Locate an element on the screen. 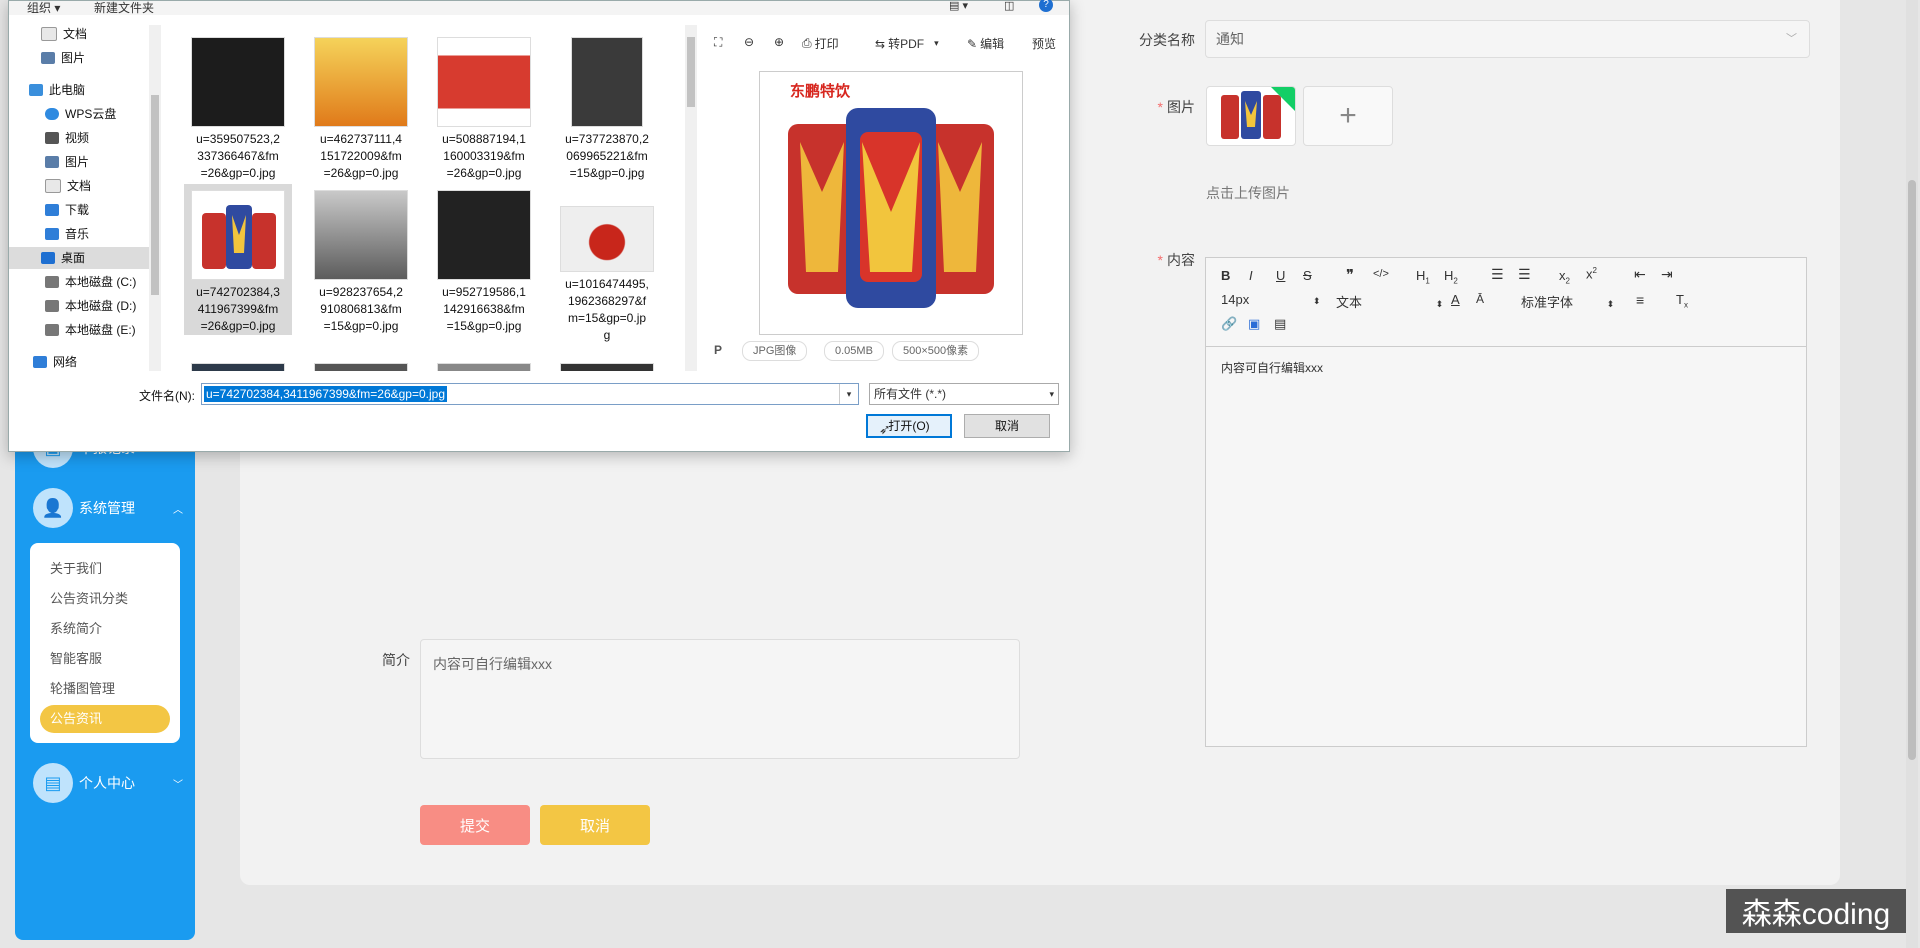  zoom-in-icon: ⊕ is located at coordinates (779, 42).